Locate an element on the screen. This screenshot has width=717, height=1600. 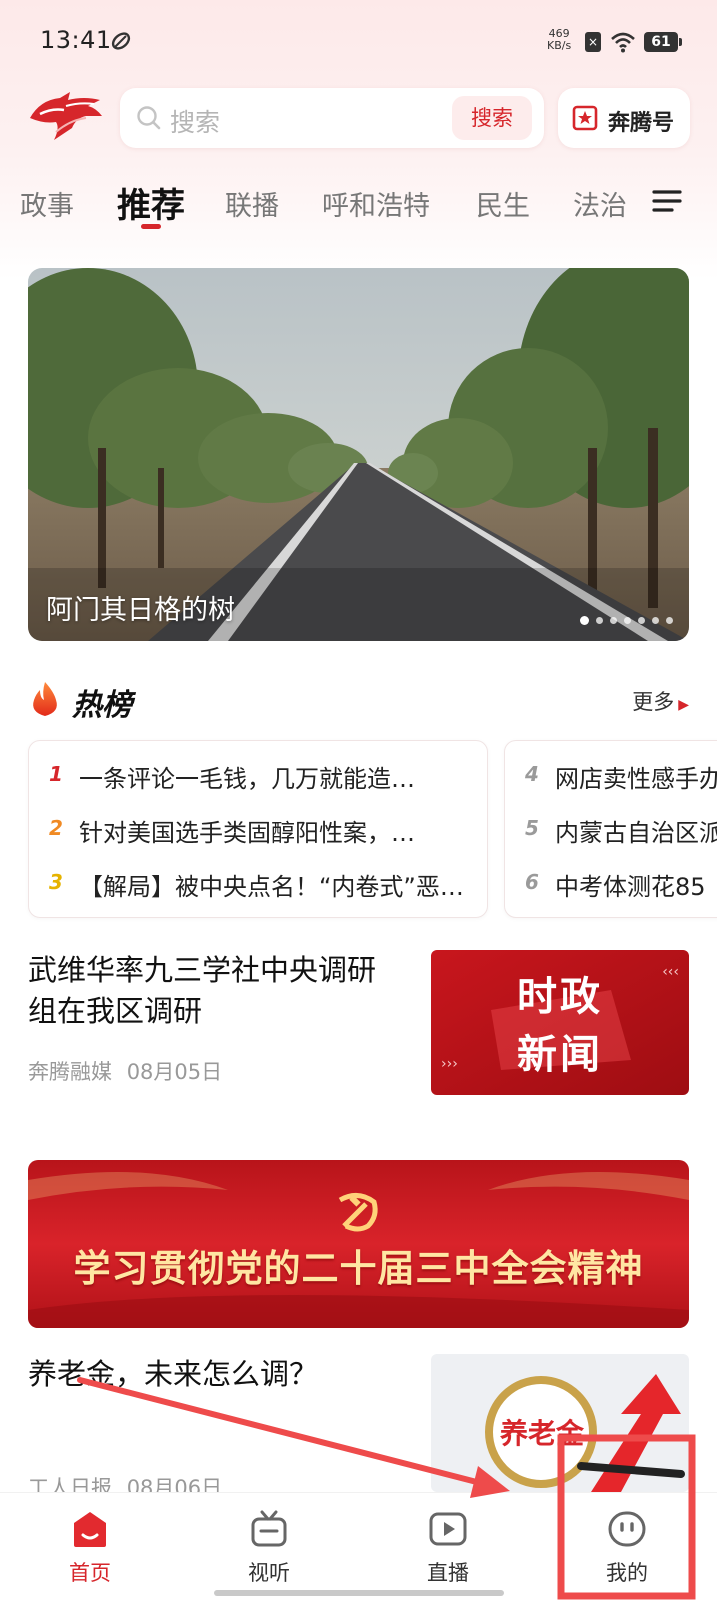
hot-item-text: 内蒙古自治区派 is located at coordinates (636, 833).